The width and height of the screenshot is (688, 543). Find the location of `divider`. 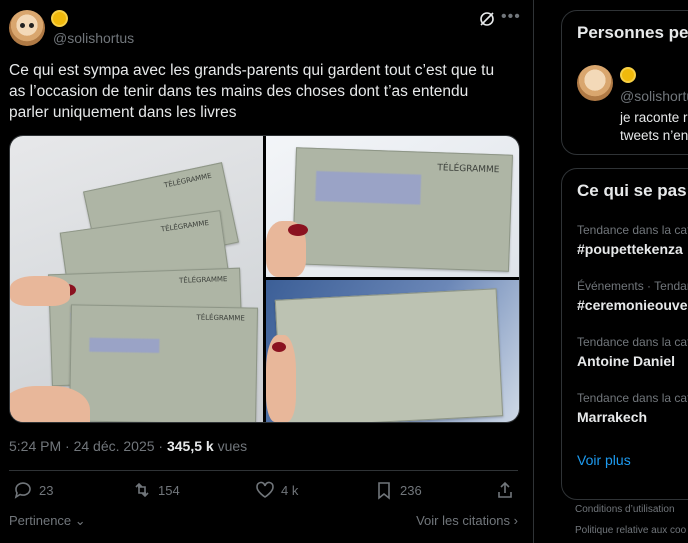

divider is located at coordinates (263, 470).